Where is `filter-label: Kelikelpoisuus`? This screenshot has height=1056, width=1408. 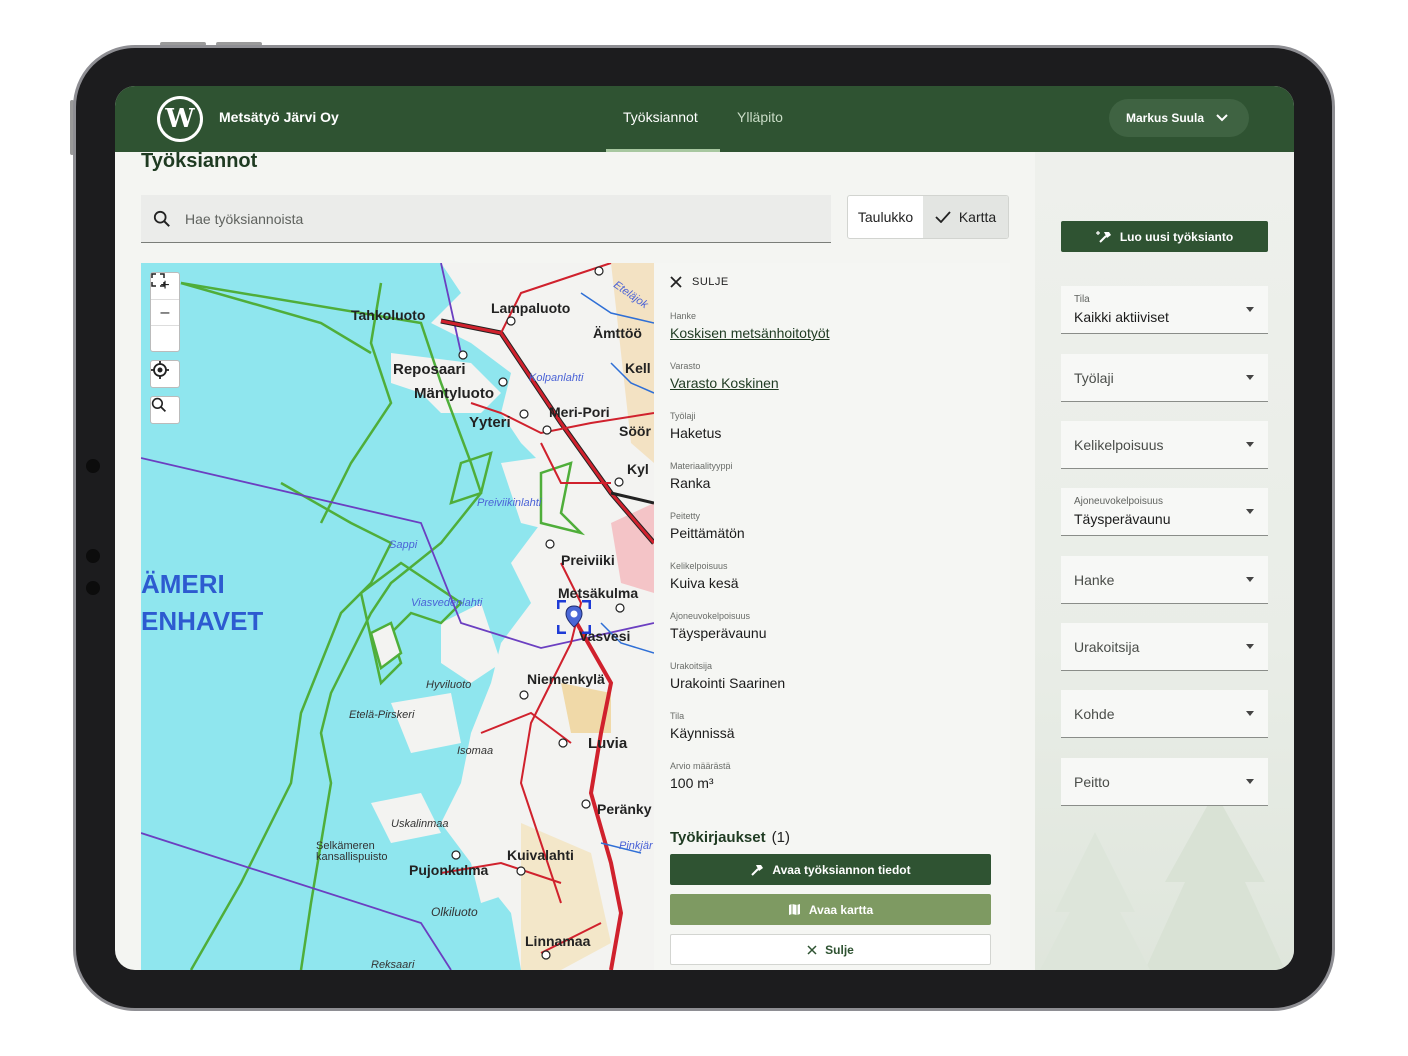 filter-label: Kelikelpoisuus is located at coordinates (1119, 445).